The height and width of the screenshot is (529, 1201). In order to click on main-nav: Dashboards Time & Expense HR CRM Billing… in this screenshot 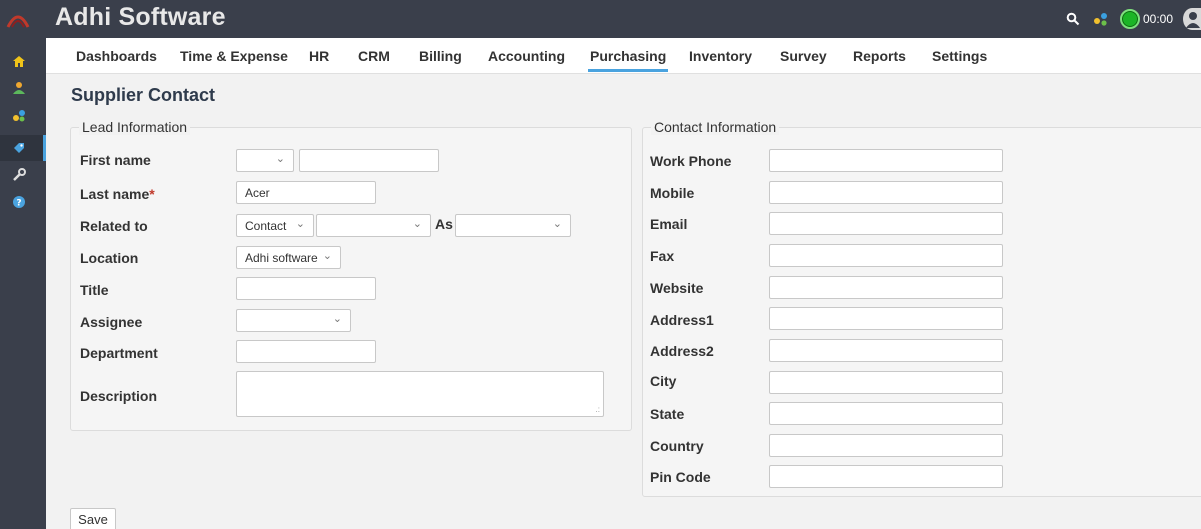, I will do `click(623, 56)`.